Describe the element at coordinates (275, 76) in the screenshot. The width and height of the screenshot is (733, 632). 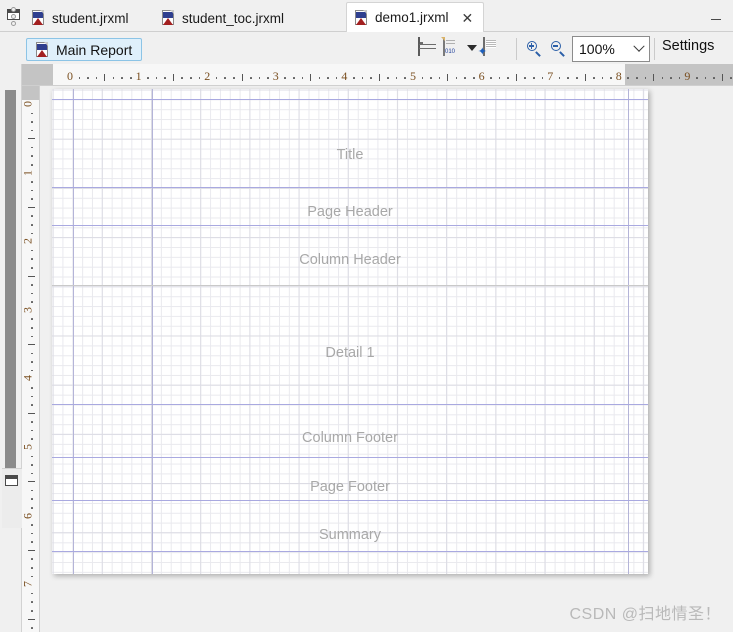
I see `ruler-mark-h: 3` at that location.